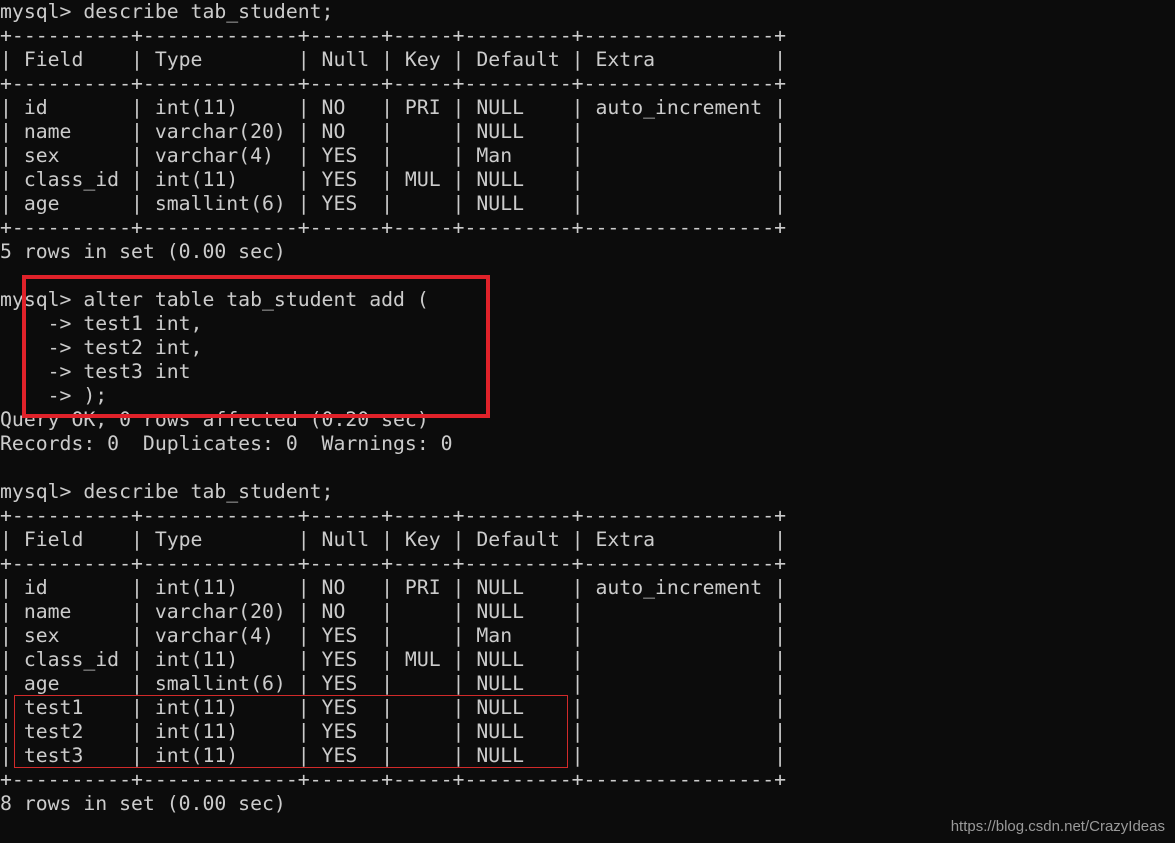  What do you see at coordinates (1057, 826) in the screenshot?
I see `watermark: https://blog.csdn.net/CrazyIdeas` at bounding box center [1057, 826].